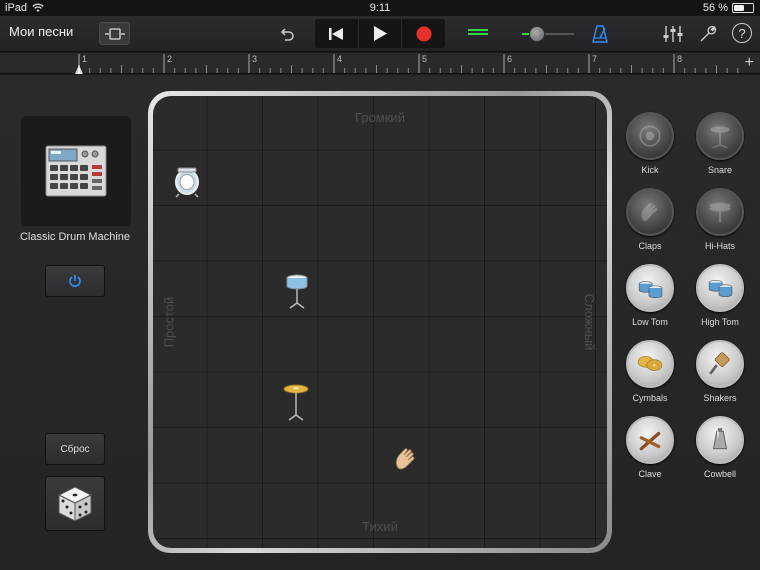 Image resolution: width=760 pixels, height=570 pixels. I want to click on ruler-bar-label: 2, so click(170, 59).